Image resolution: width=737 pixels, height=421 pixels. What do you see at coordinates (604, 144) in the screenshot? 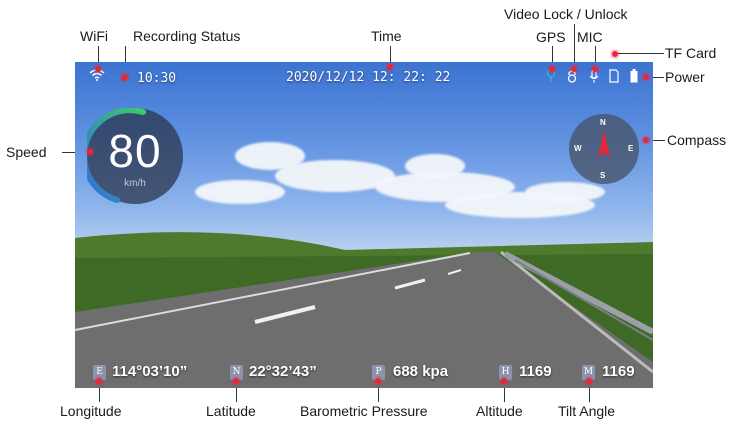
I see `compass-needle-icon` at bounding box center [604, 144].